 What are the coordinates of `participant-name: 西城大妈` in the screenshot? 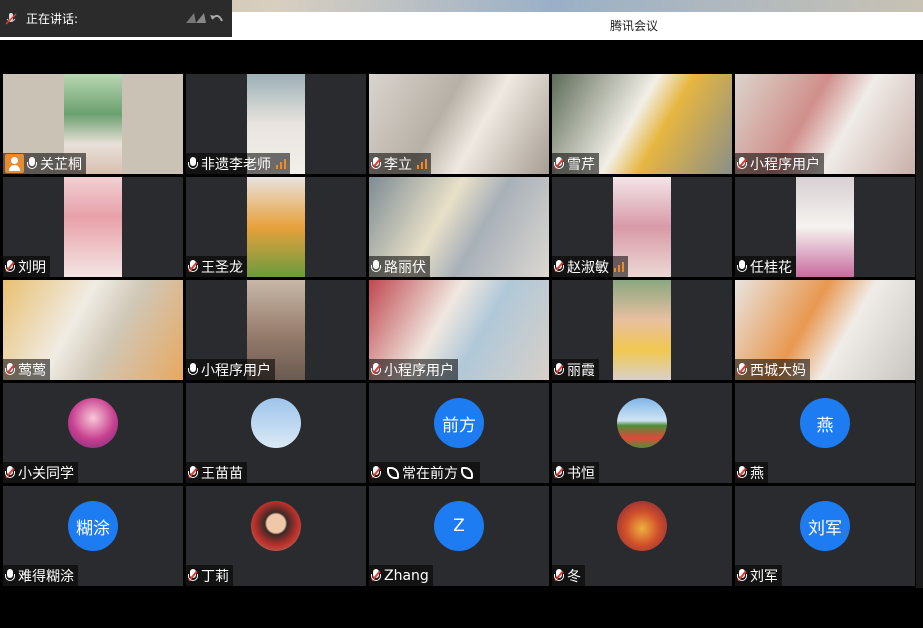 It's located at (778, 370).